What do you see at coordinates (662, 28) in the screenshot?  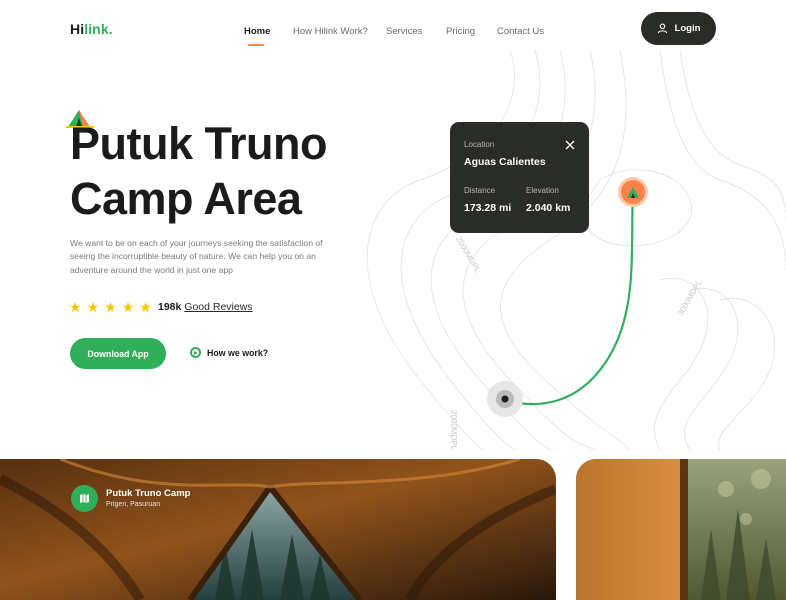 I see `user-icon` at bounding box center [662, 28].